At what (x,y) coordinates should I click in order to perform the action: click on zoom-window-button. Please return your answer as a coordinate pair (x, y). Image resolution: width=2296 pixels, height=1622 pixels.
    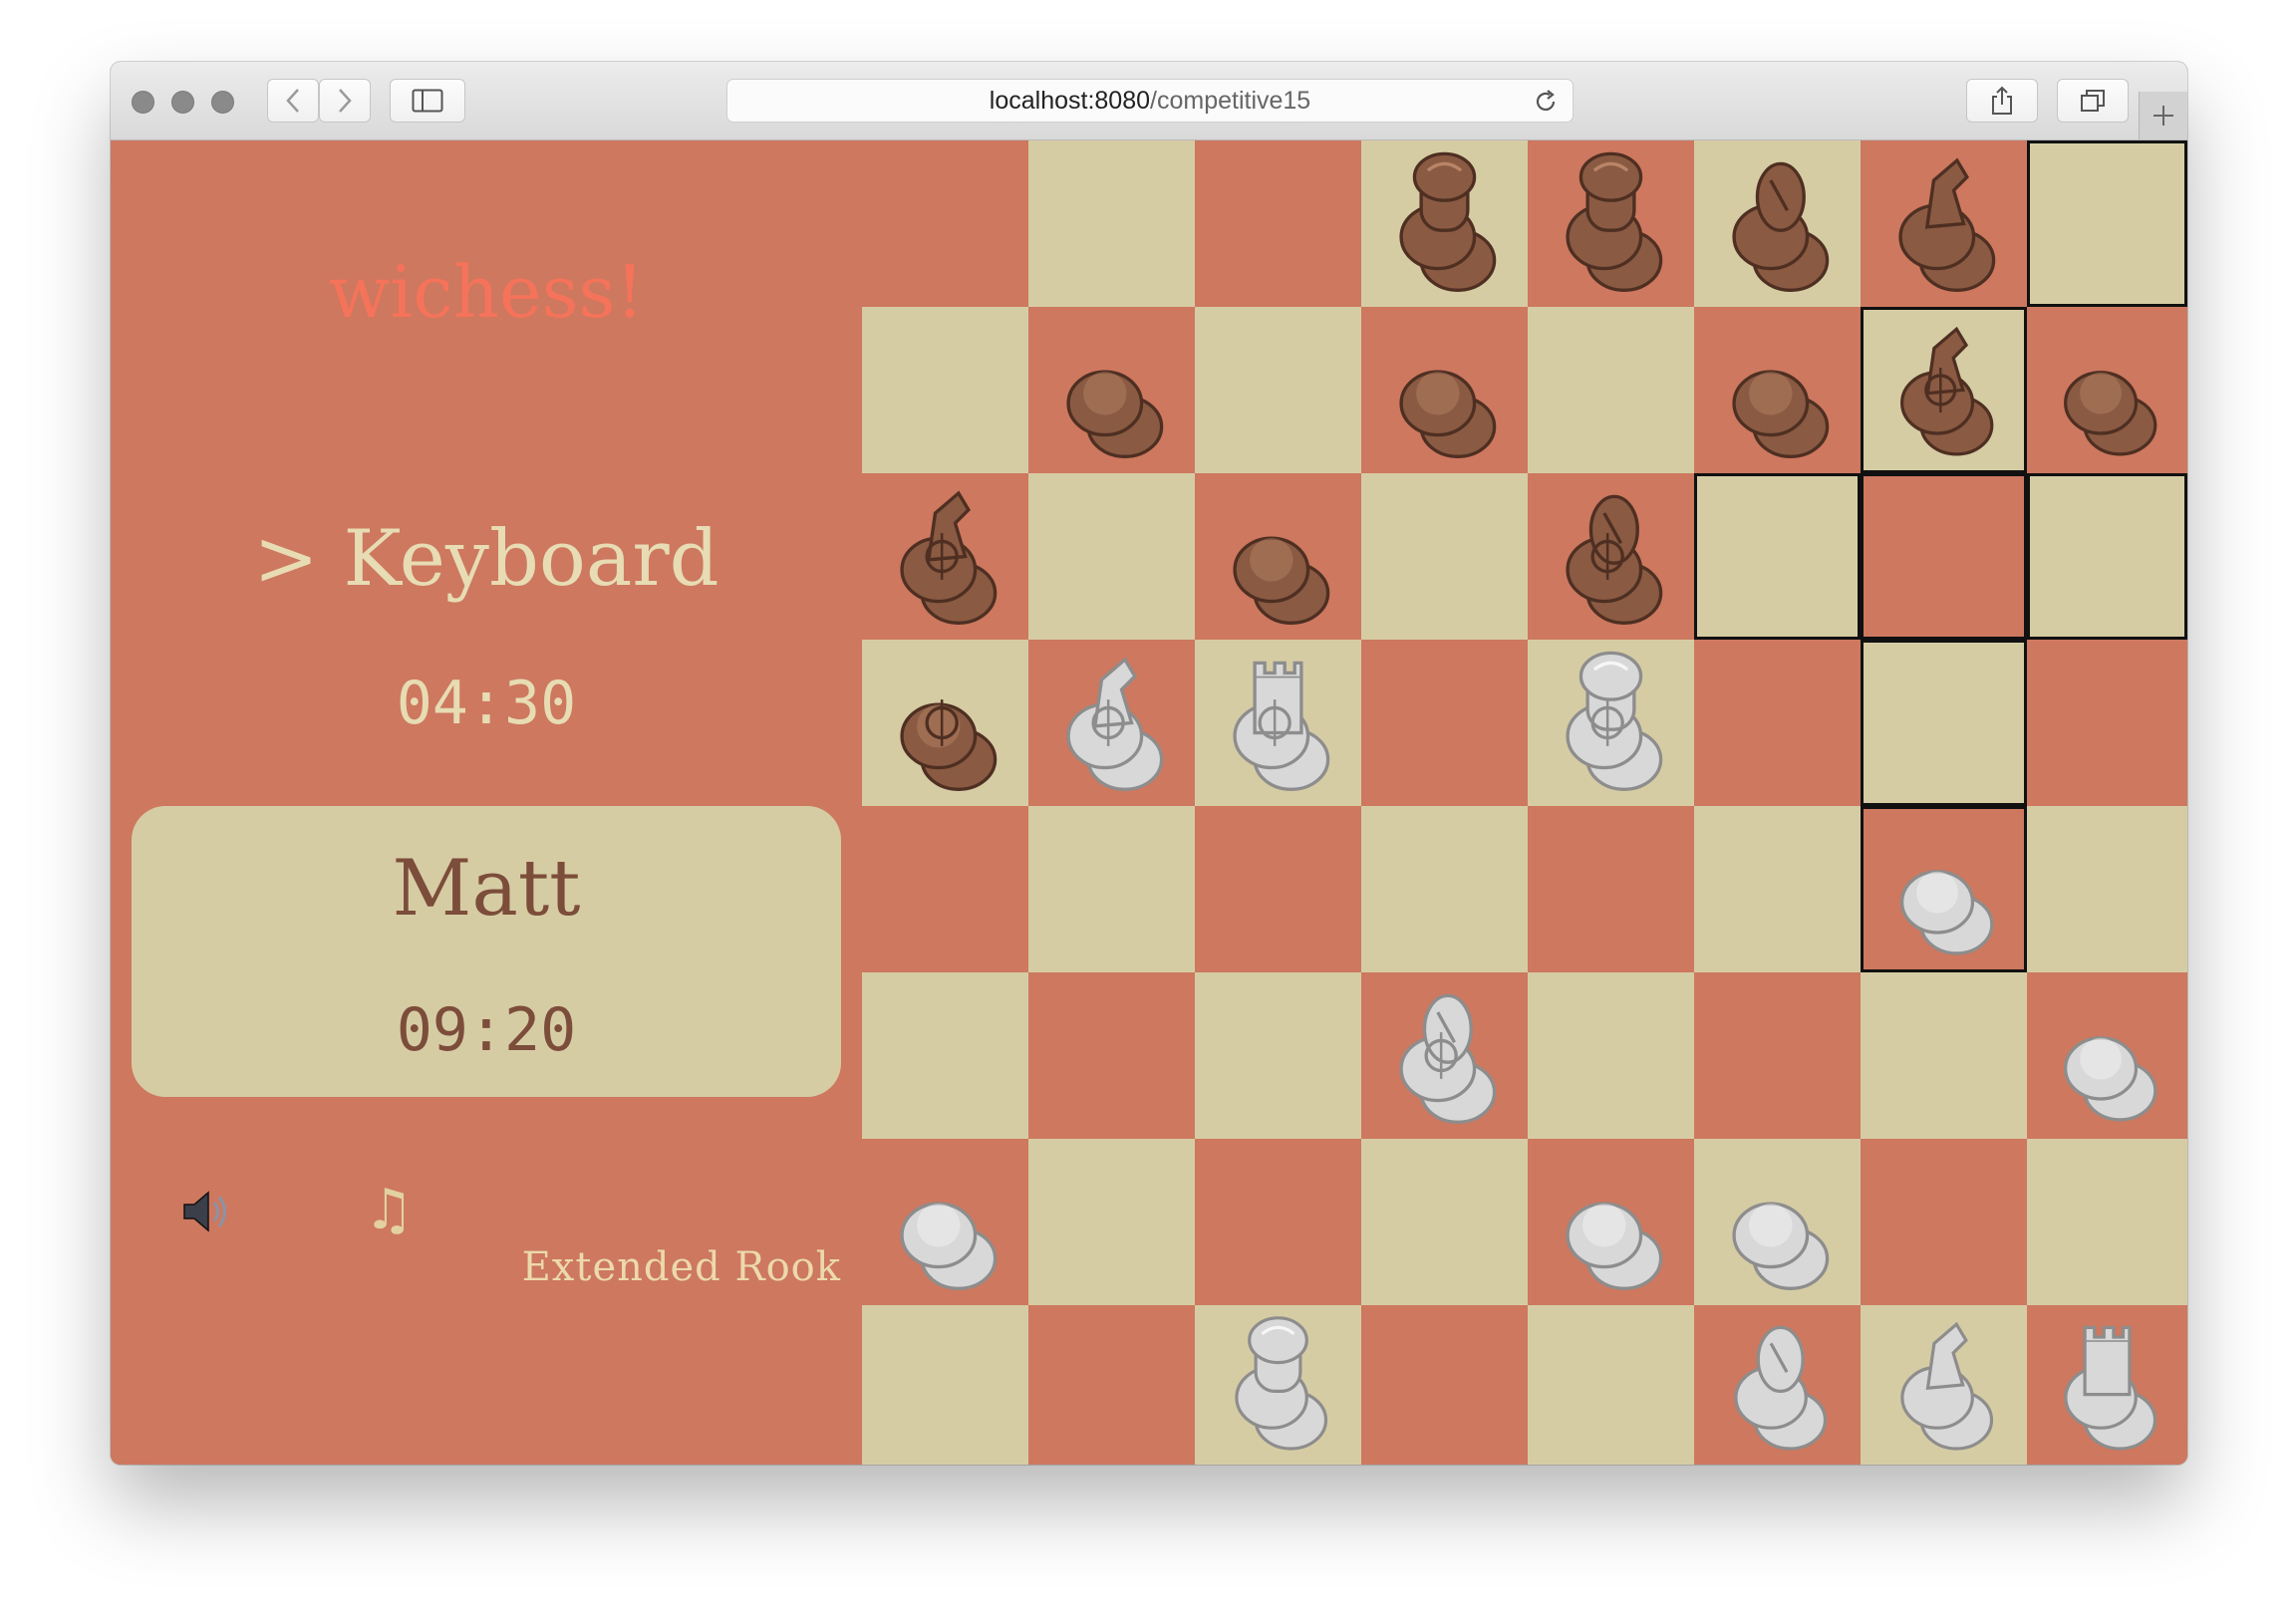
    Looking at the image, I should click on (222, 102).